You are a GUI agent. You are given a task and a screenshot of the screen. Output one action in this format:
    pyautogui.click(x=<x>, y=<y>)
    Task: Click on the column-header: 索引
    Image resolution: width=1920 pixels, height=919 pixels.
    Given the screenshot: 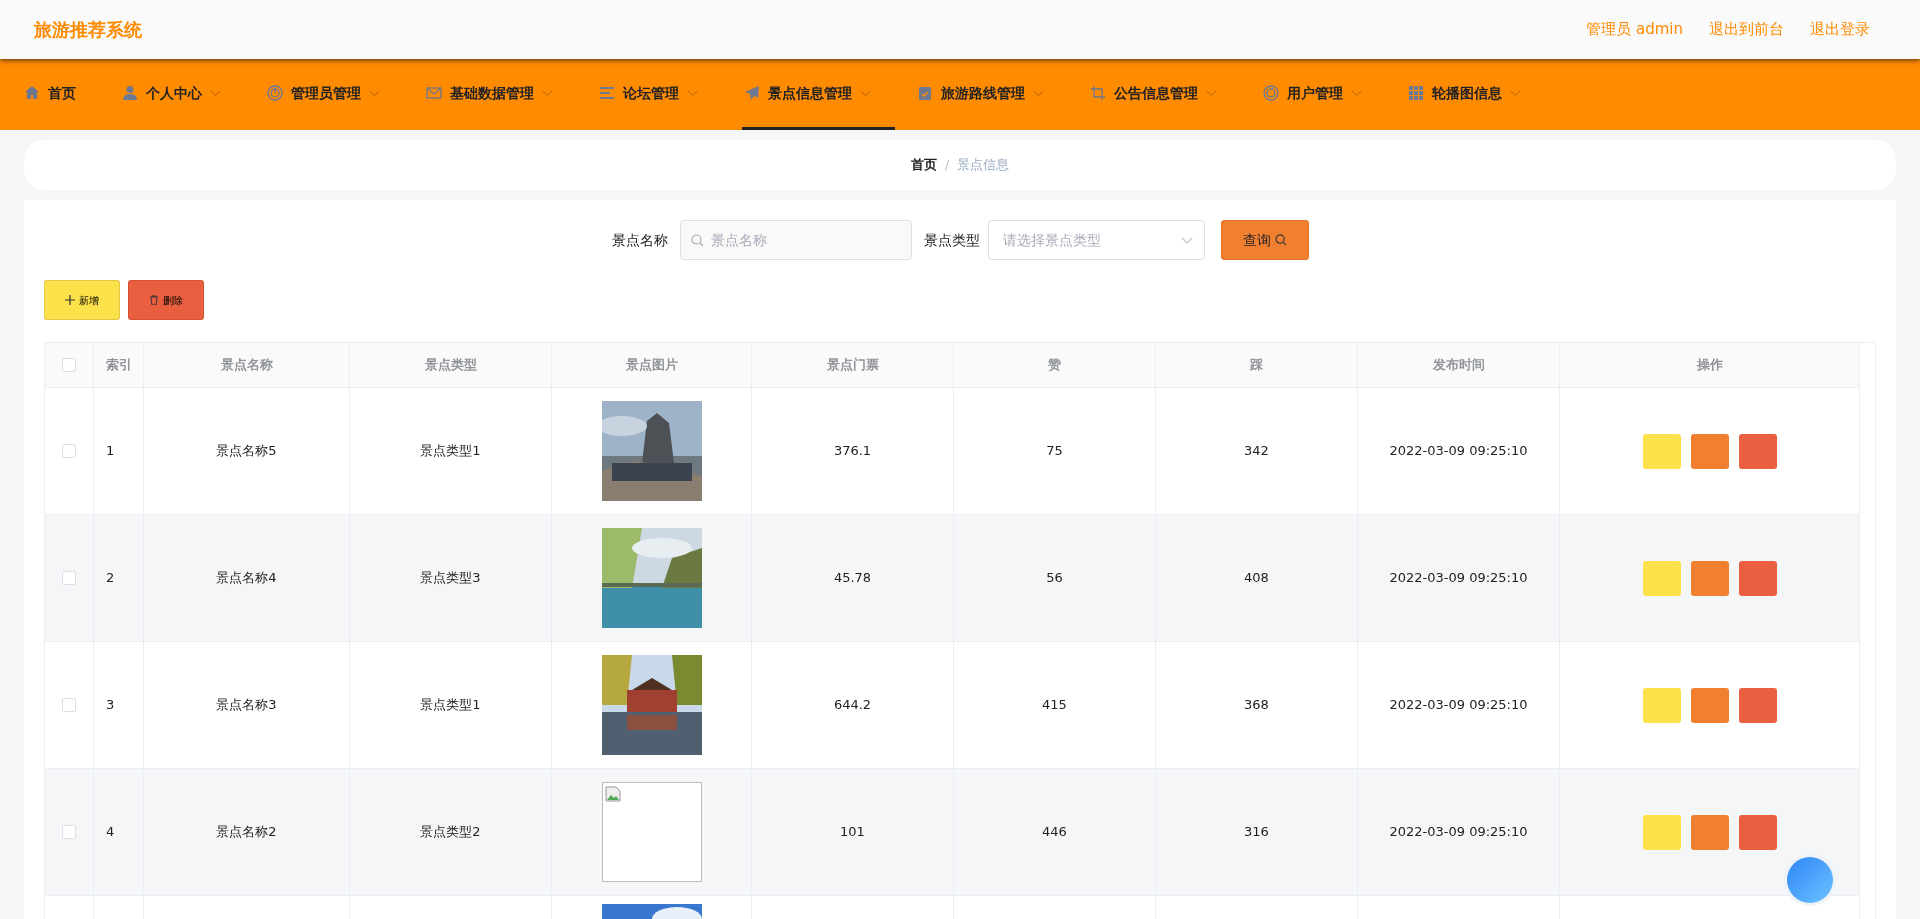 What is the action you would take?
    pyautogui.click(x=119, y=365)
    